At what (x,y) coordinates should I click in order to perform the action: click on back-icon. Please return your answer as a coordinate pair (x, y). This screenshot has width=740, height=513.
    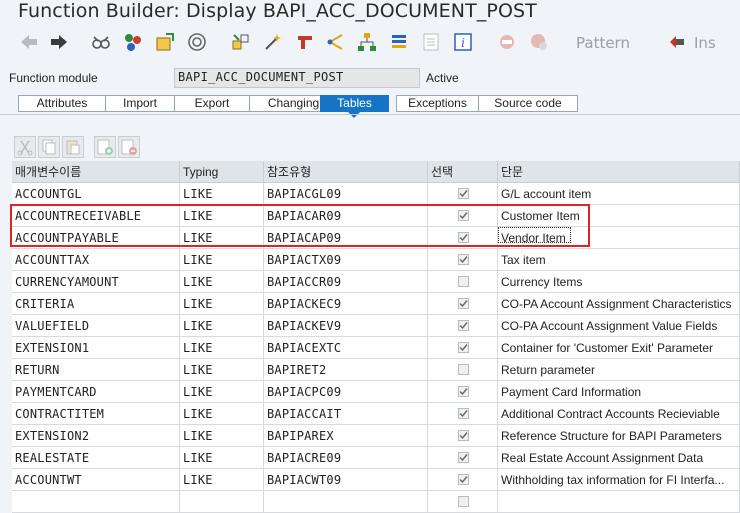
    Looking at the image, I should click on (29, 42).